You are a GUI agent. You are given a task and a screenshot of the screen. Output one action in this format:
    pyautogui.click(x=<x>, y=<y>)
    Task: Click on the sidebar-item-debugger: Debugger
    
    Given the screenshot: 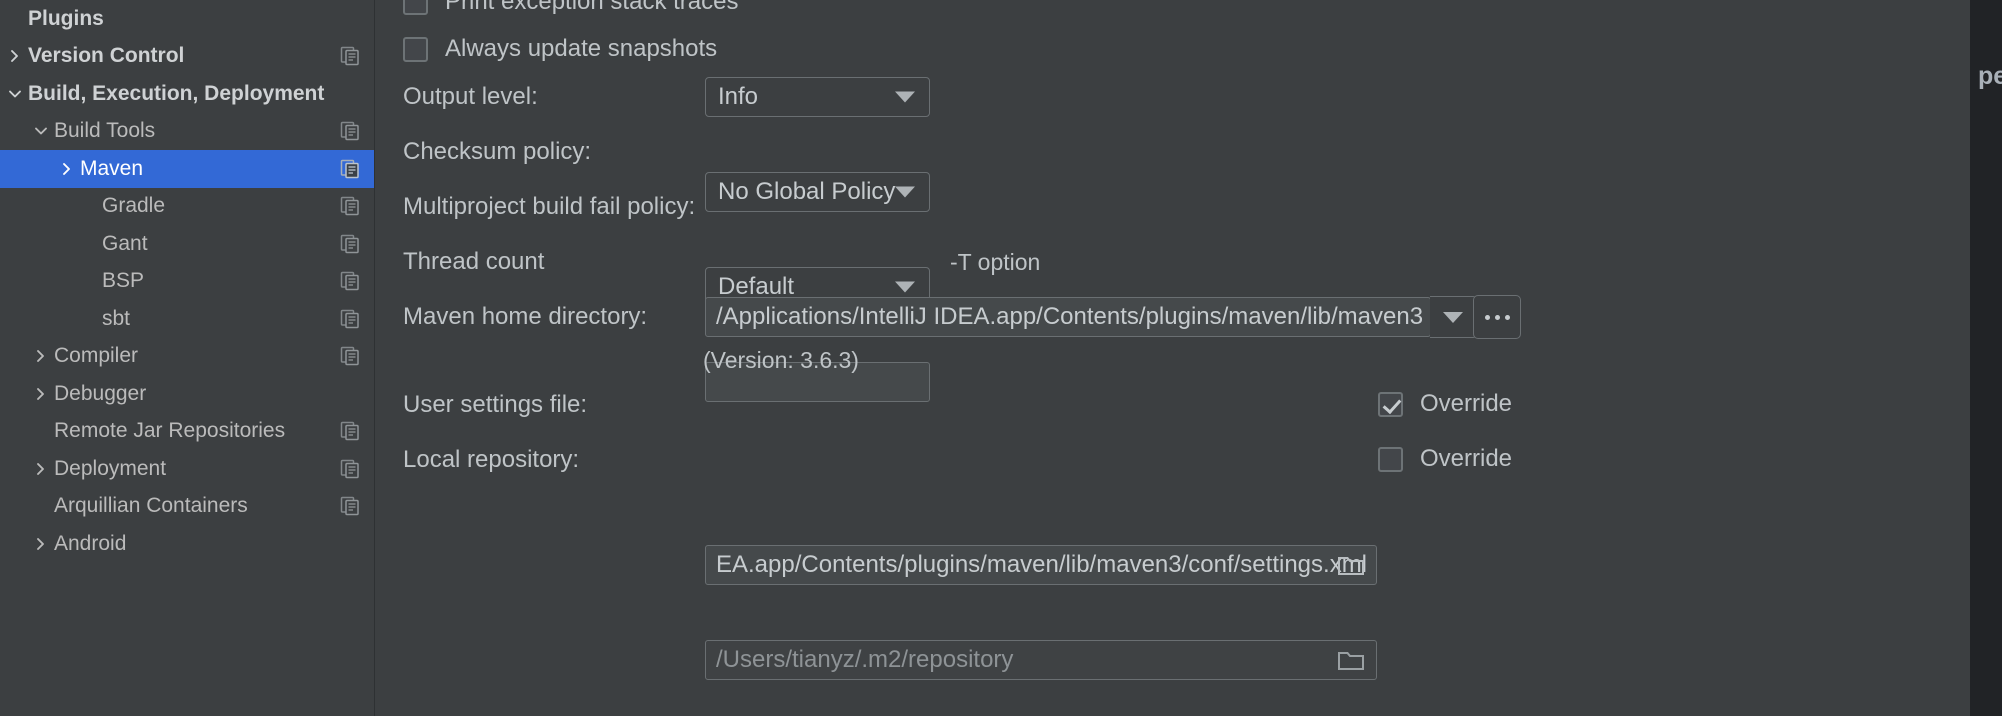 What is the action you would take?
    pyautogui.click(x=187, y=394)
    